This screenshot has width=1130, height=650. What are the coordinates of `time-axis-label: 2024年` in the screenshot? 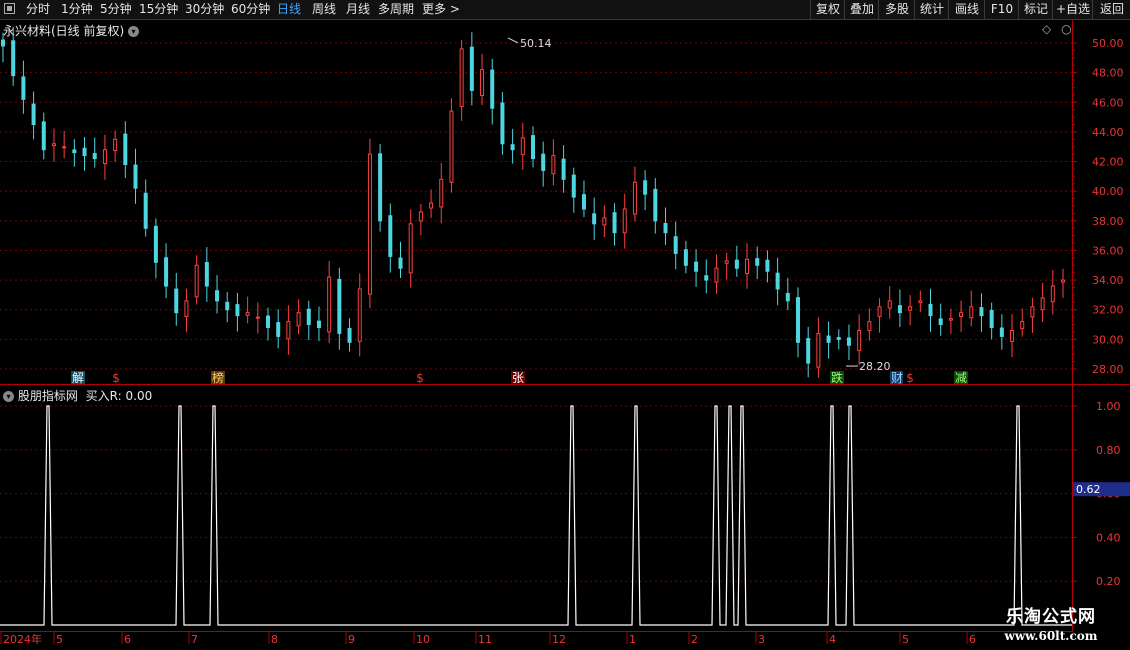 It's located at (22, 639).